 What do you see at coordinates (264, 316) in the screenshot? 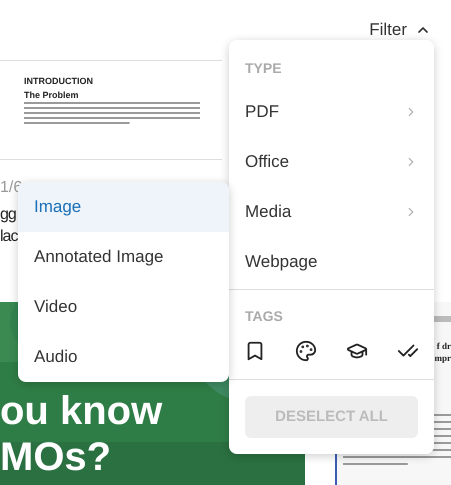
I see `section-title: TAGS` at bounding box center [264, 316].